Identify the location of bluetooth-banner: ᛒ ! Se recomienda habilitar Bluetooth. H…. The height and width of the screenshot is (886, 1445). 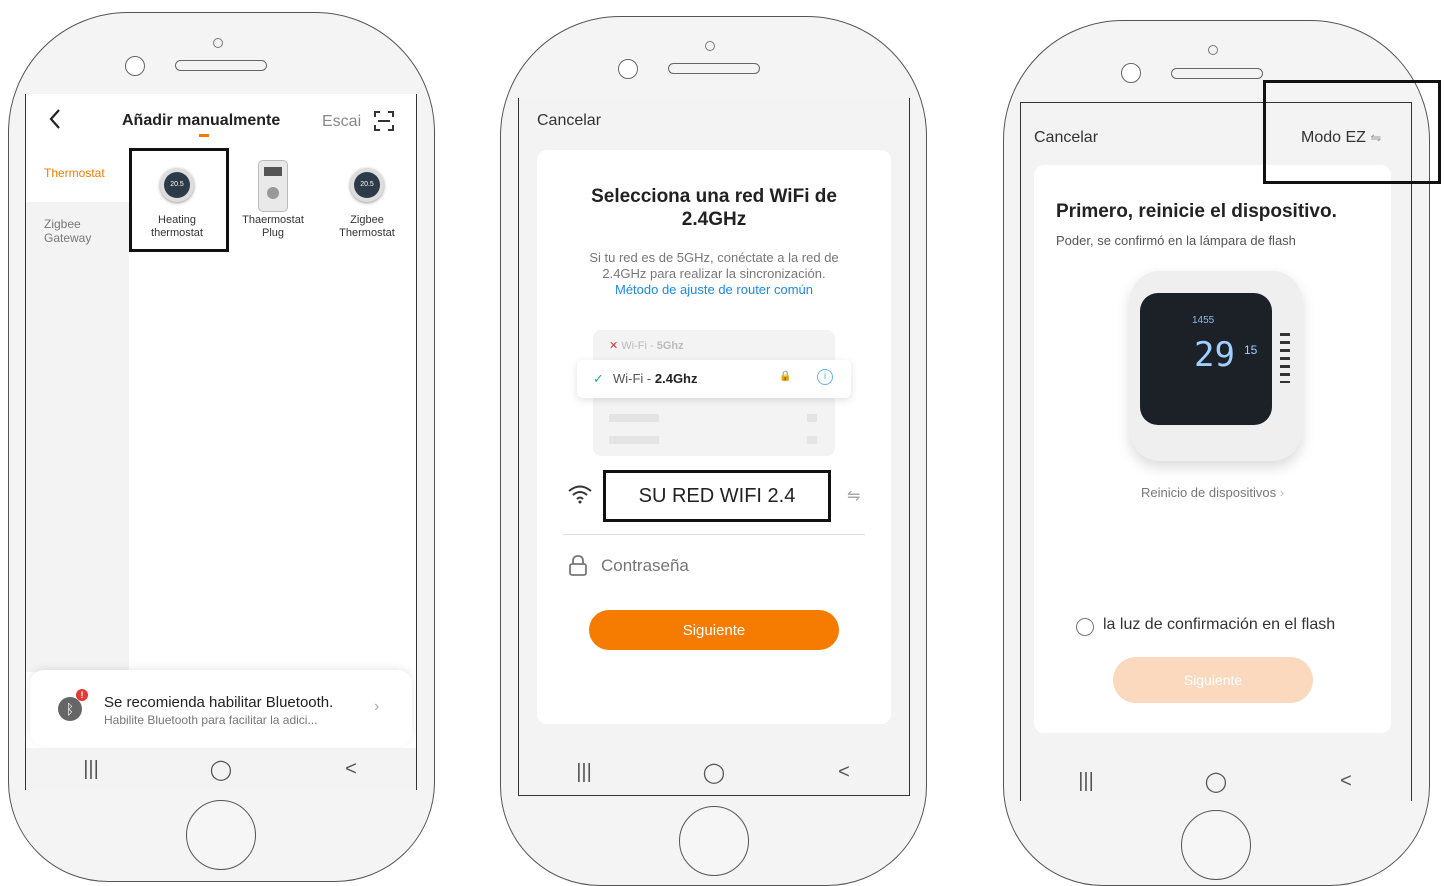
(221, 708).